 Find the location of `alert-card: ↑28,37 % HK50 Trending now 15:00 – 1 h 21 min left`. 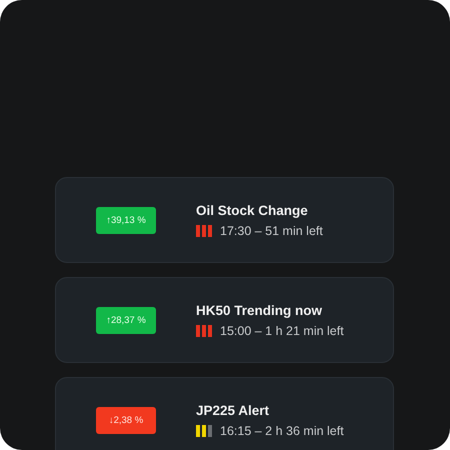

alert-card: ↑28,37 % HK50 Trending now 15:00 – 1 h 21 min left is located at coordinates (224, 320).